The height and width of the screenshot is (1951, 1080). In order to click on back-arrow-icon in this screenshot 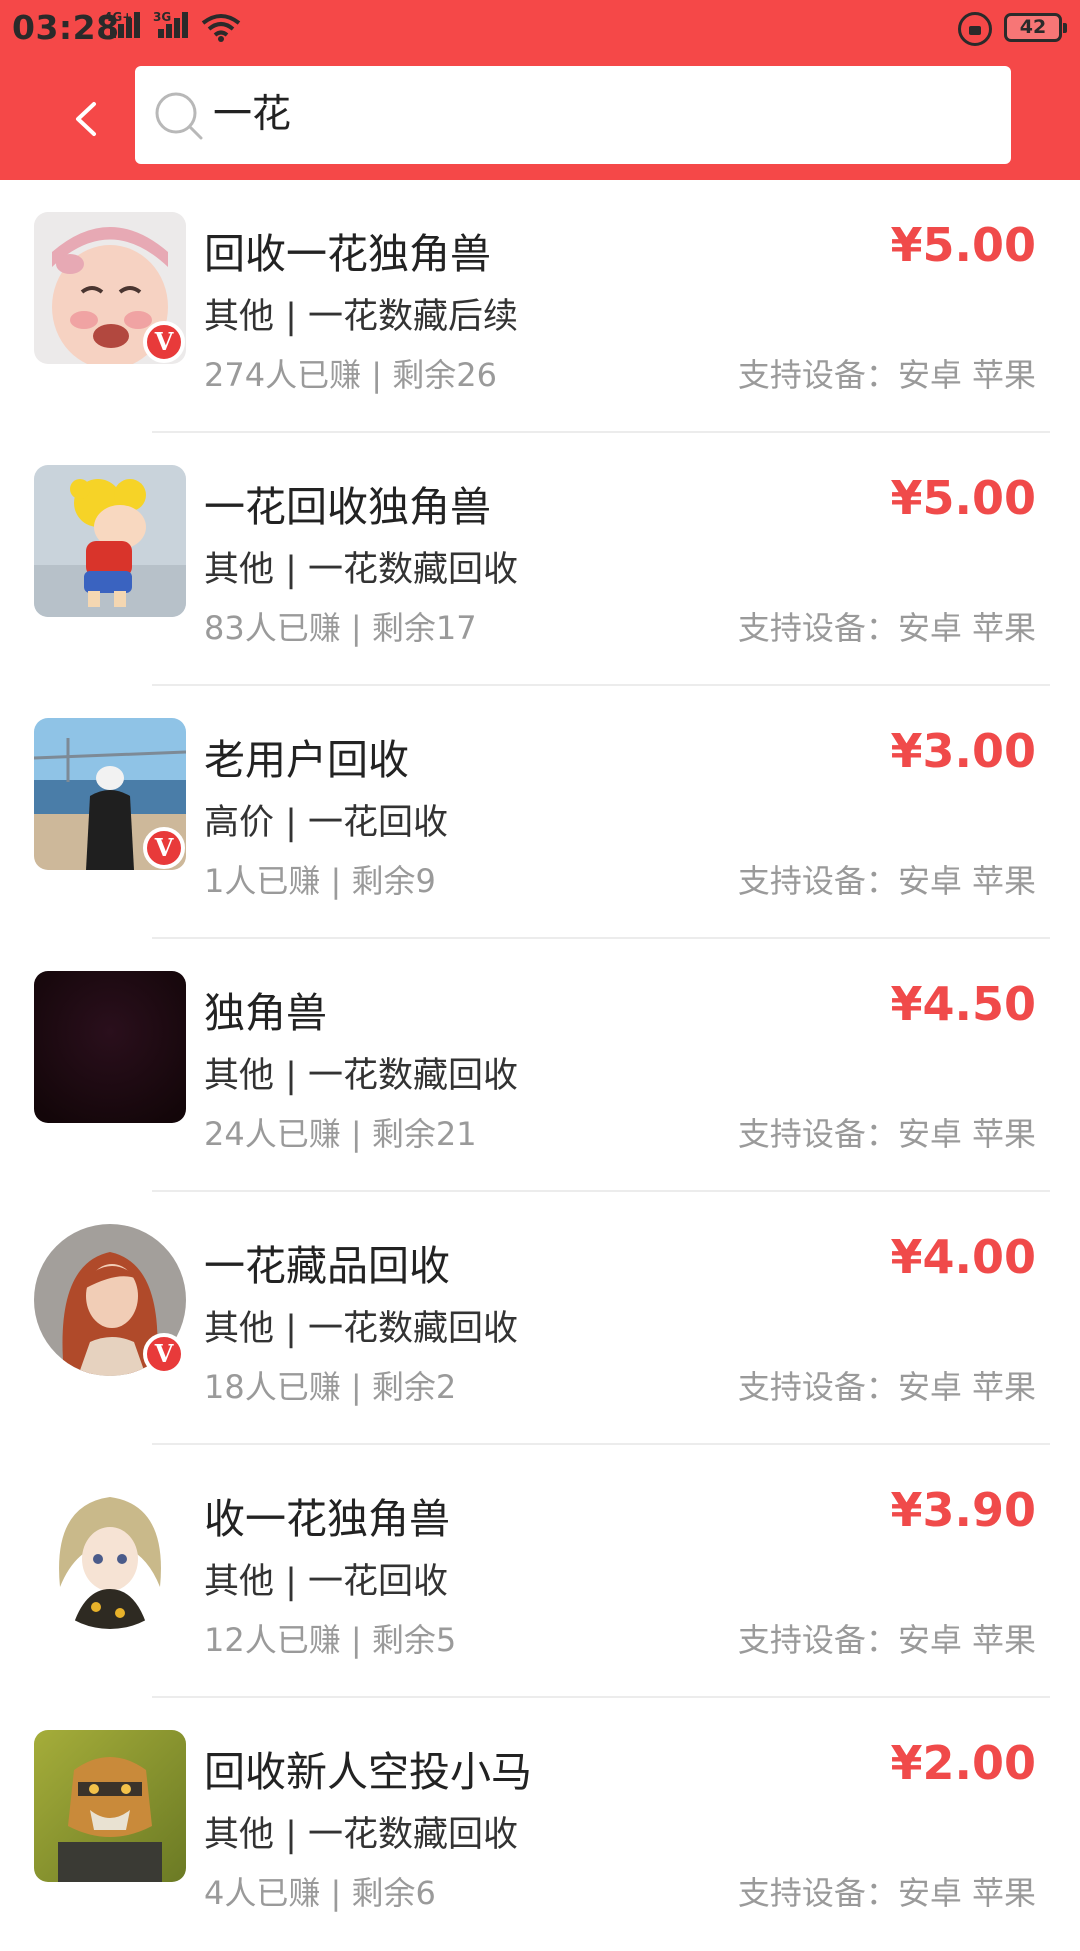, I will do `click(85, 119)`.